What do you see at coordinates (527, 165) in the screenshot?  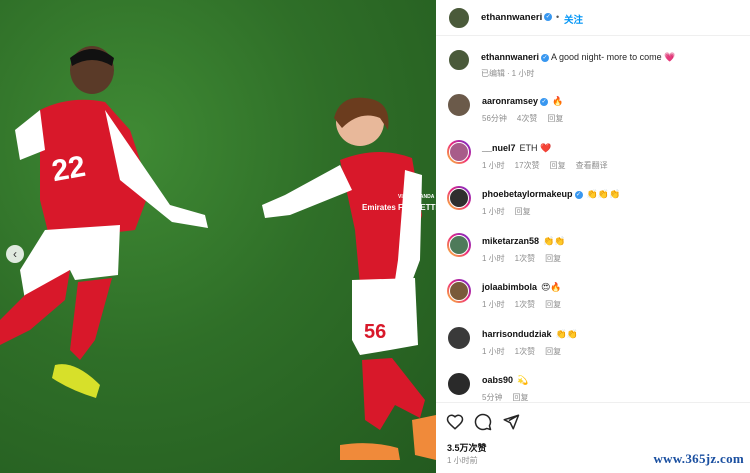 I see `comment-likes: 17次赞` at bounding box center [527, 165].